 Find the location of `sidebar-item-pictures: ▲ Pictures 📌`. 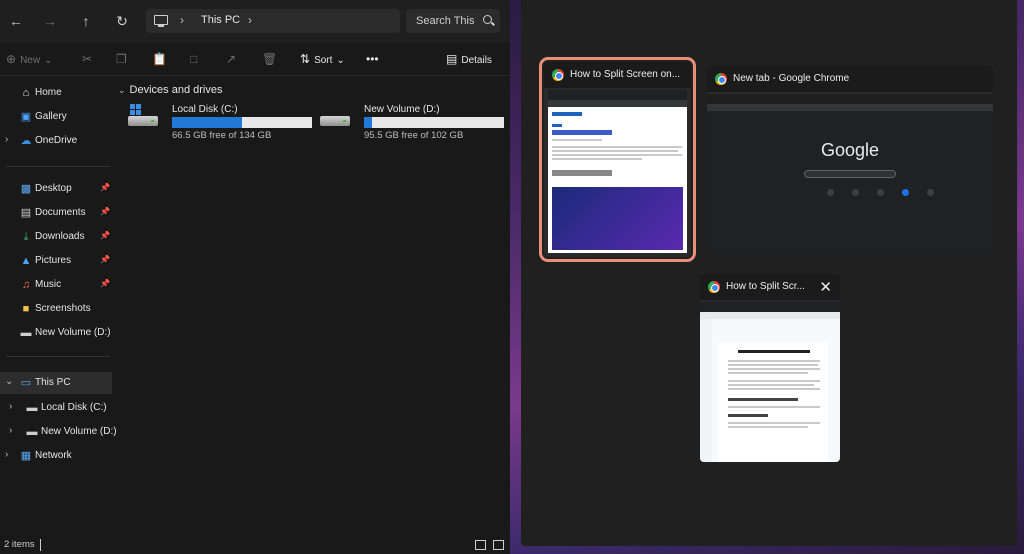

sidebar-item-pictures: ▲ Pictures 📌 is located at coordinates (56, 261).